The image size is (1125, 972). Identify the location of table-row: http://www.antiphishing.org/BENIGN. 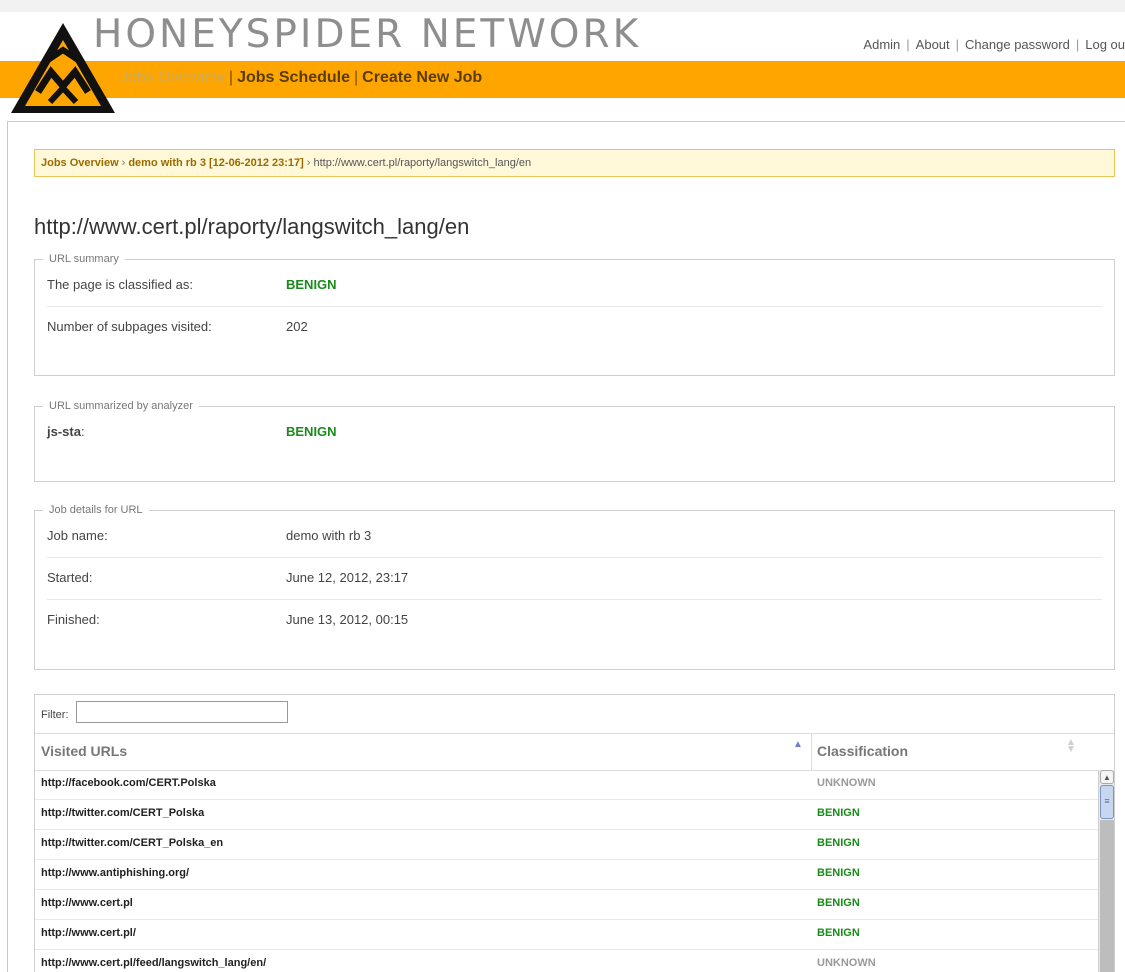
(566, 875).